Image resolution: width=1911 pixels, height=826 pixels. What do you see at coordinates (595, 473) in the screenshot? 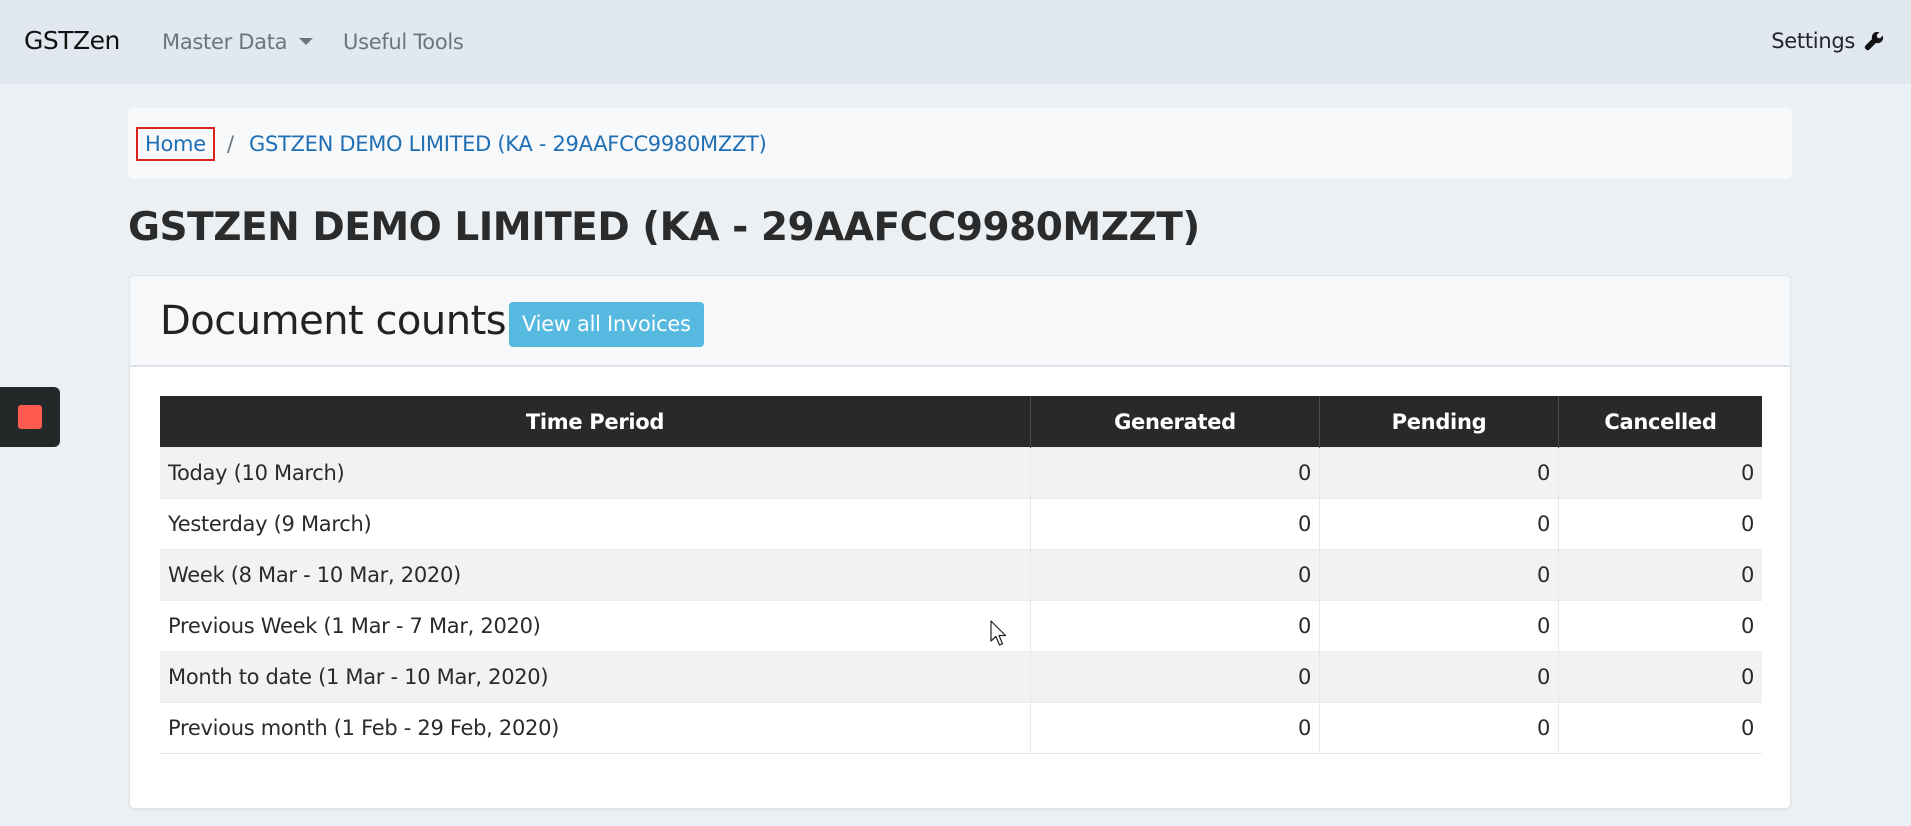
I see `cell-period: Today (10 March)` at bounding box center [595, 473].